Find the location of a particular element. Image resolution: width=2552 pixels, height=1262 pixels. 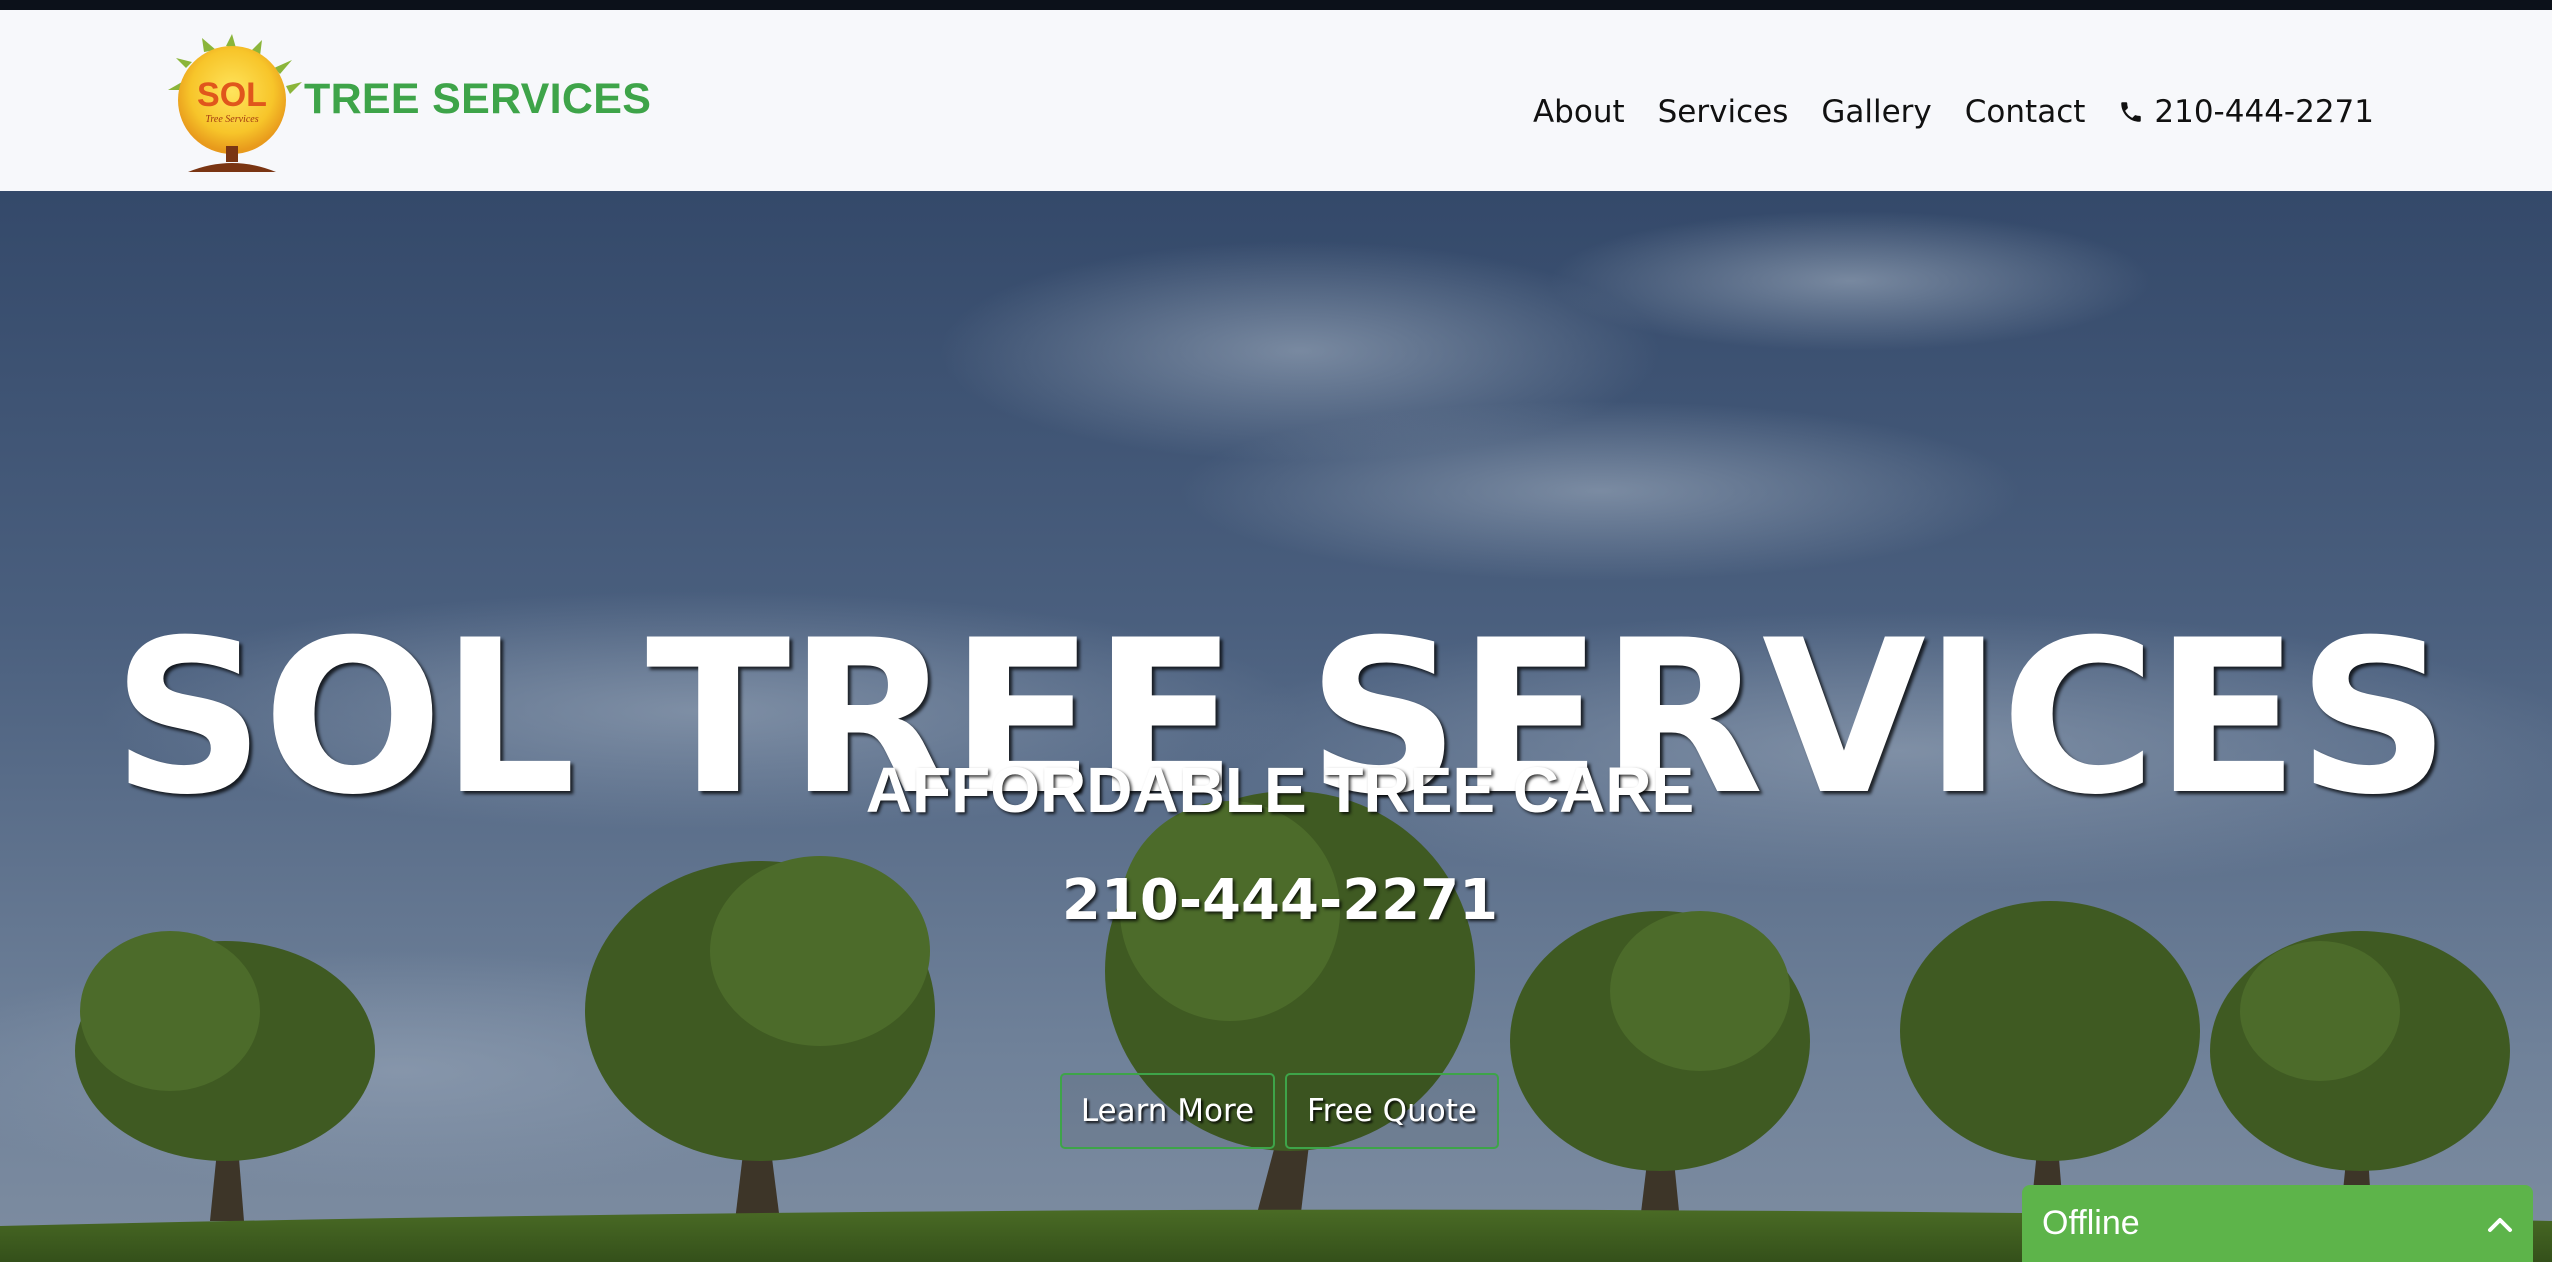

phone-icon is located at coordinates (2131, 112).